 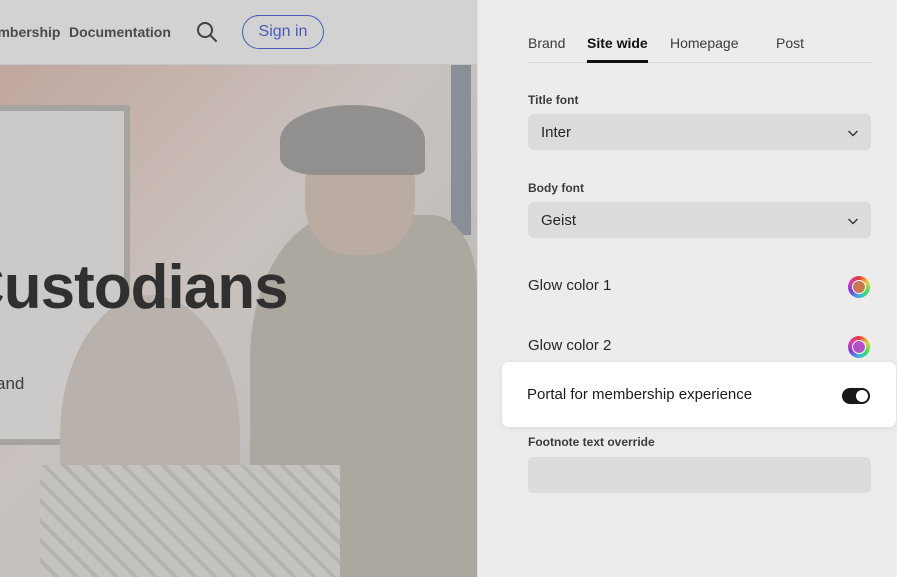 What do you see at coordinates (570, 285) in the screenshot?
I see `glow-color-1-label: Glow color 1` at bounding box center [570, 285].